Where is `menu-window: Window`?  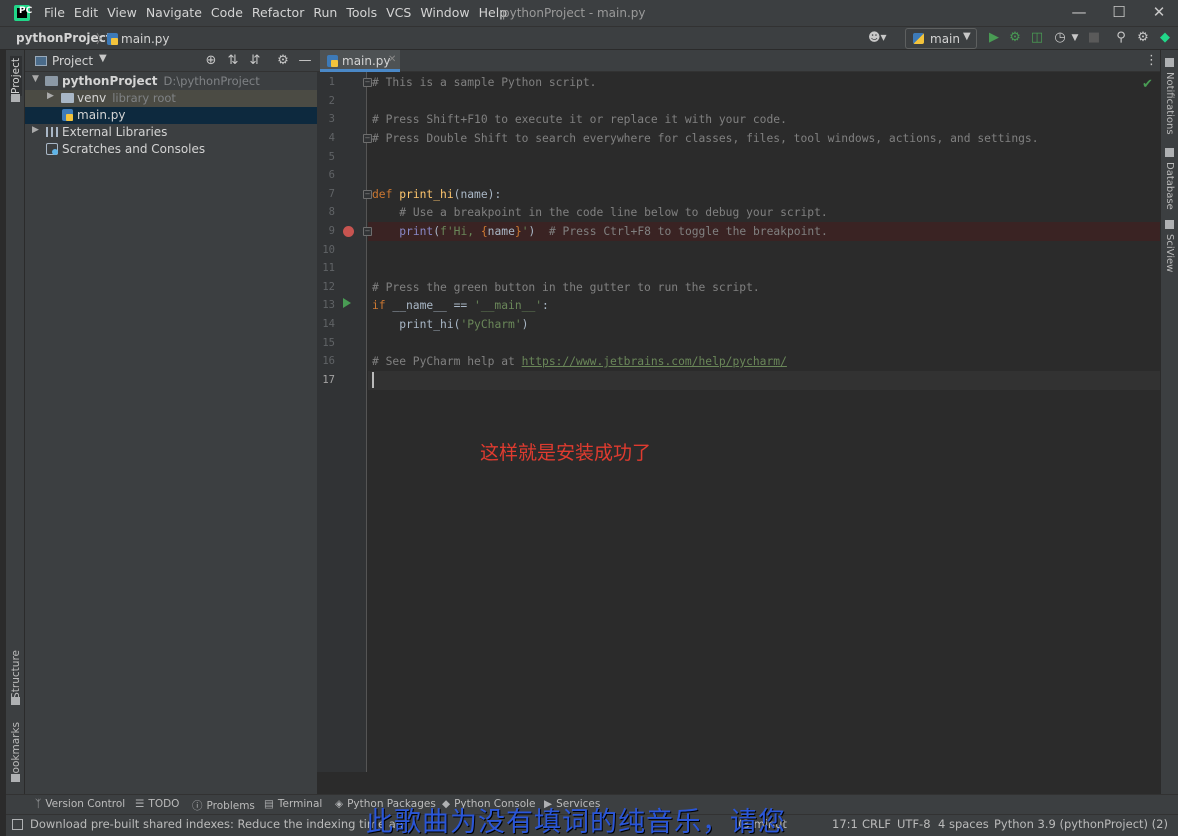
menu-window: Window is located at coordinates (444, 12).